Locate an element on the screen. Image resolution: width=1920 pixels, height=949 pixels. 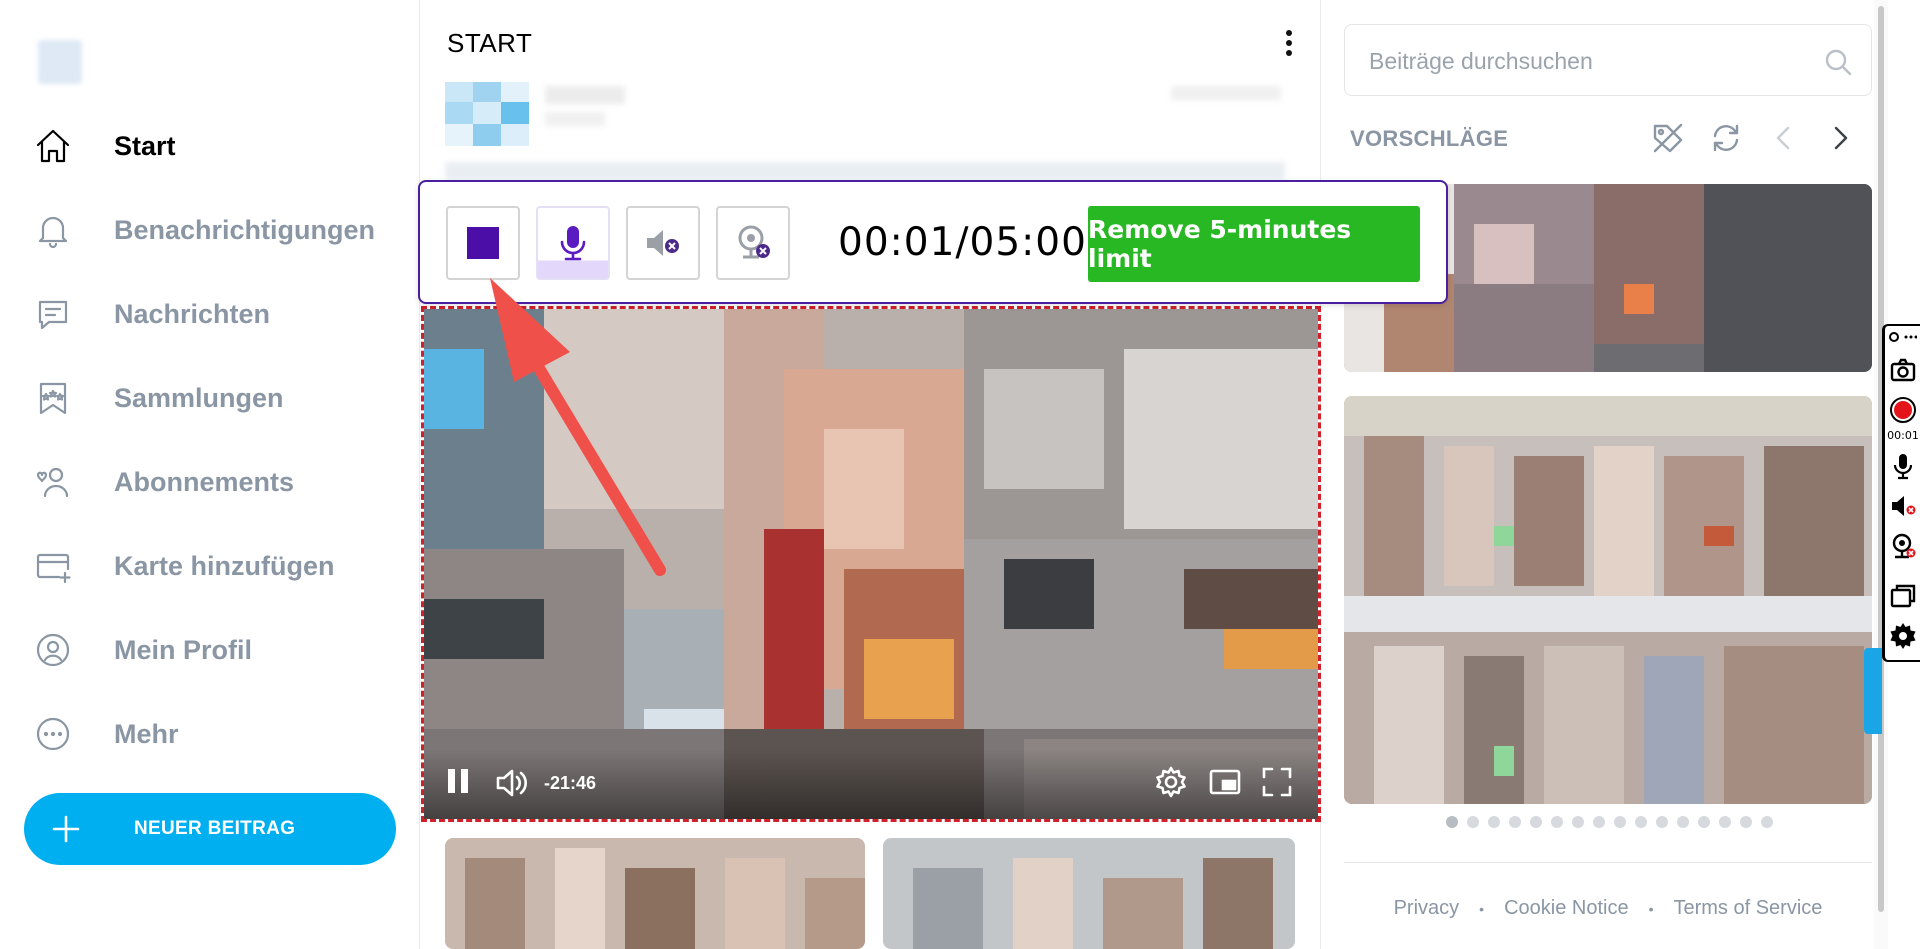
logo is located at coordinates (60, 62).